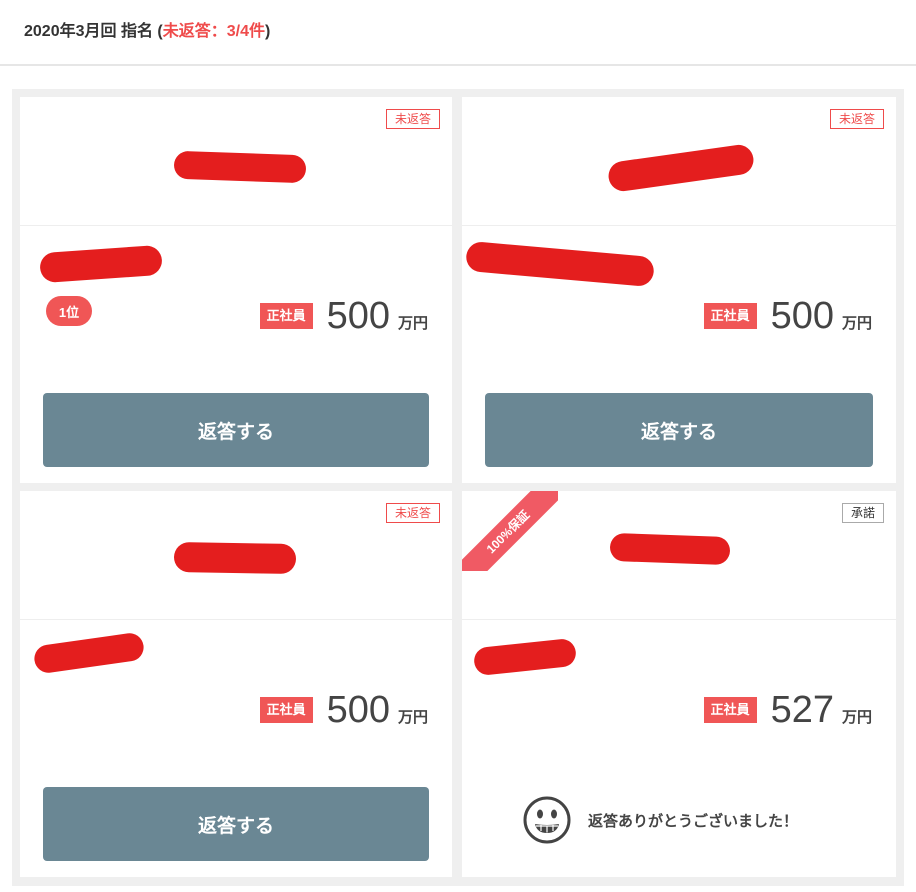 This screenshot has width=916, height=892. I want to click on card-header: 100%保証 承諾, so click(679, 555).